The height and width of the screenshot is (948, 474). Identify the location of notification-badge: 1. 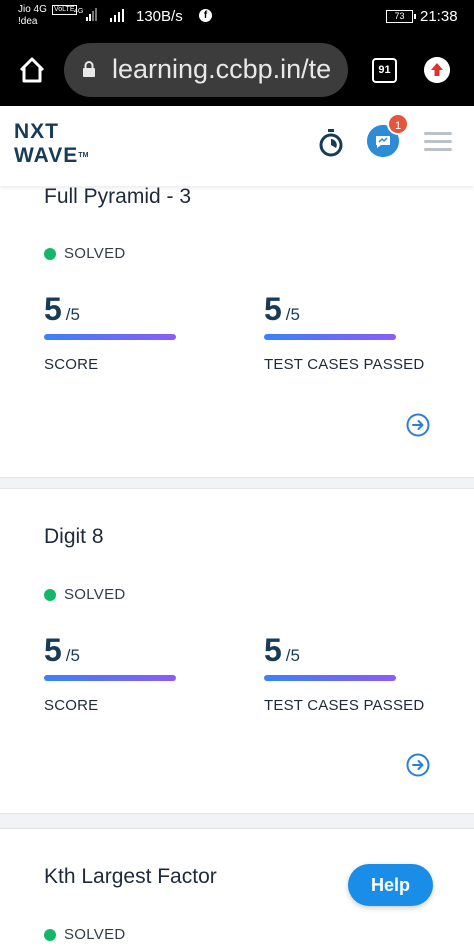
(398, 124).